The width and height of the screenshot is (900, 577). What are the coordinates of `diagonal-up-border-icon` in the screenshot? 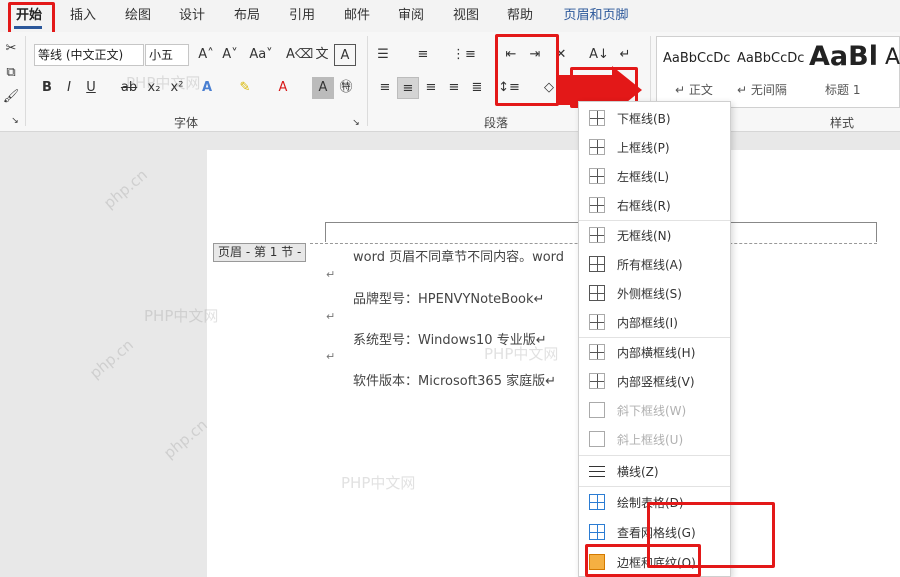 It's located at (597, 439).